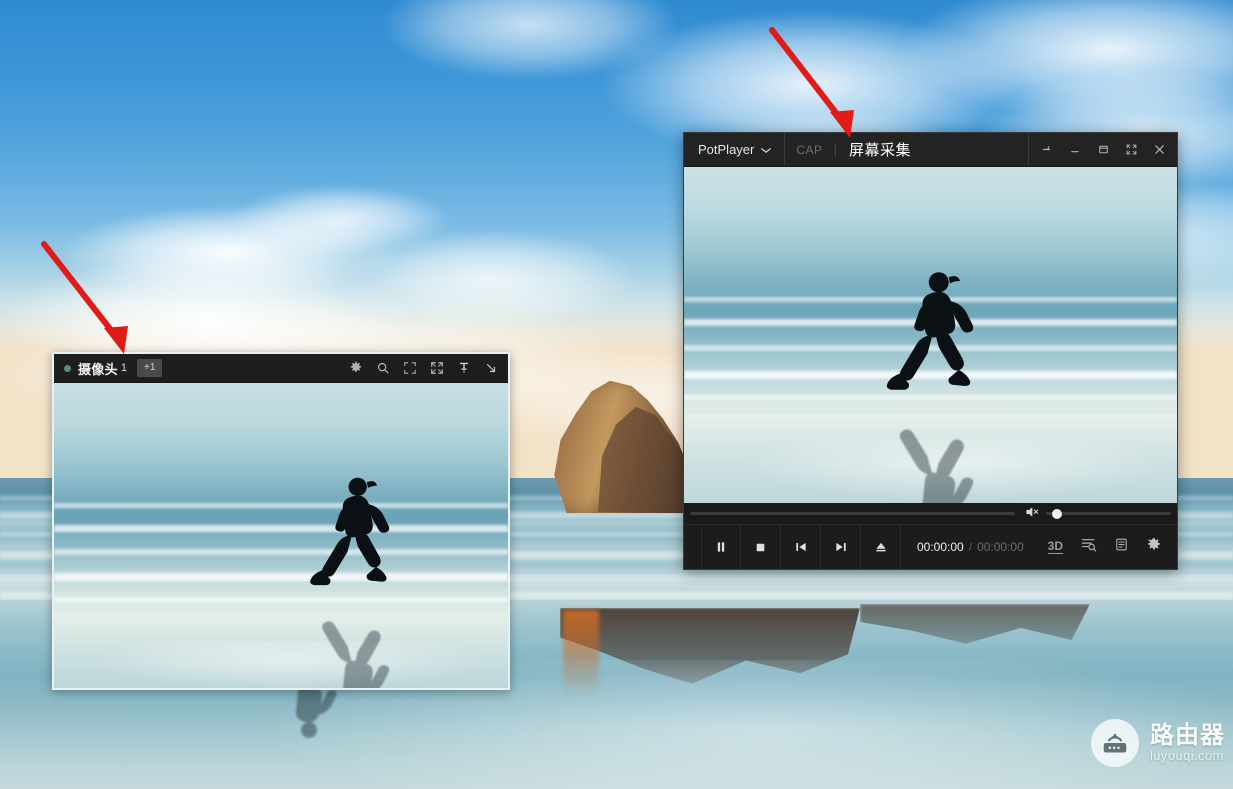 This screenshot has height=789, width=1233. What do you see at coordinates (936, 466) in the screenshot?
I see `potplayer-runner-reflection` at bounding box center [936, 466].